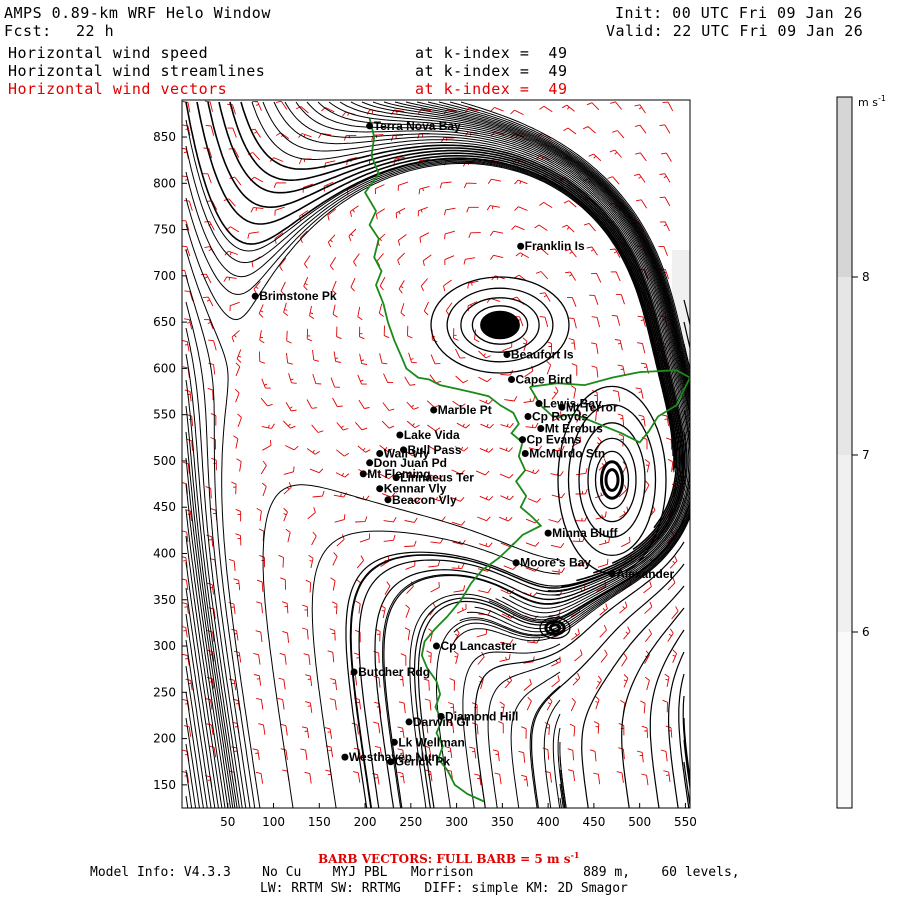 This screenshot has width=900, height=900. What do you see at coordinates (555, 563) in the screenshot?
I see `place-label: Moore's Bay` at bounding box center [555, 563].